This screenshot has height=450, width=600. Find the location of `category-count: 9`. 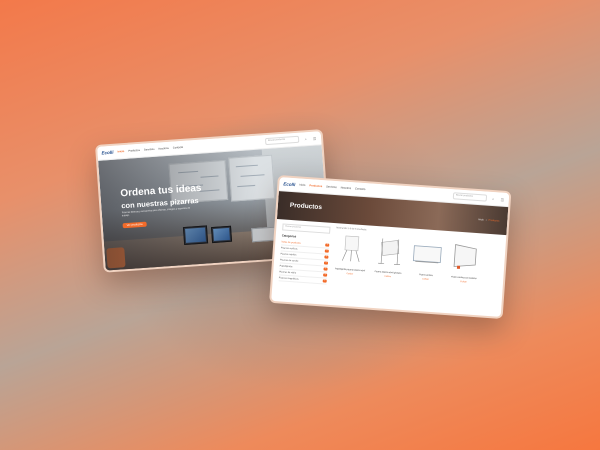

category-count: 9 is located at coordinates (327, 245).